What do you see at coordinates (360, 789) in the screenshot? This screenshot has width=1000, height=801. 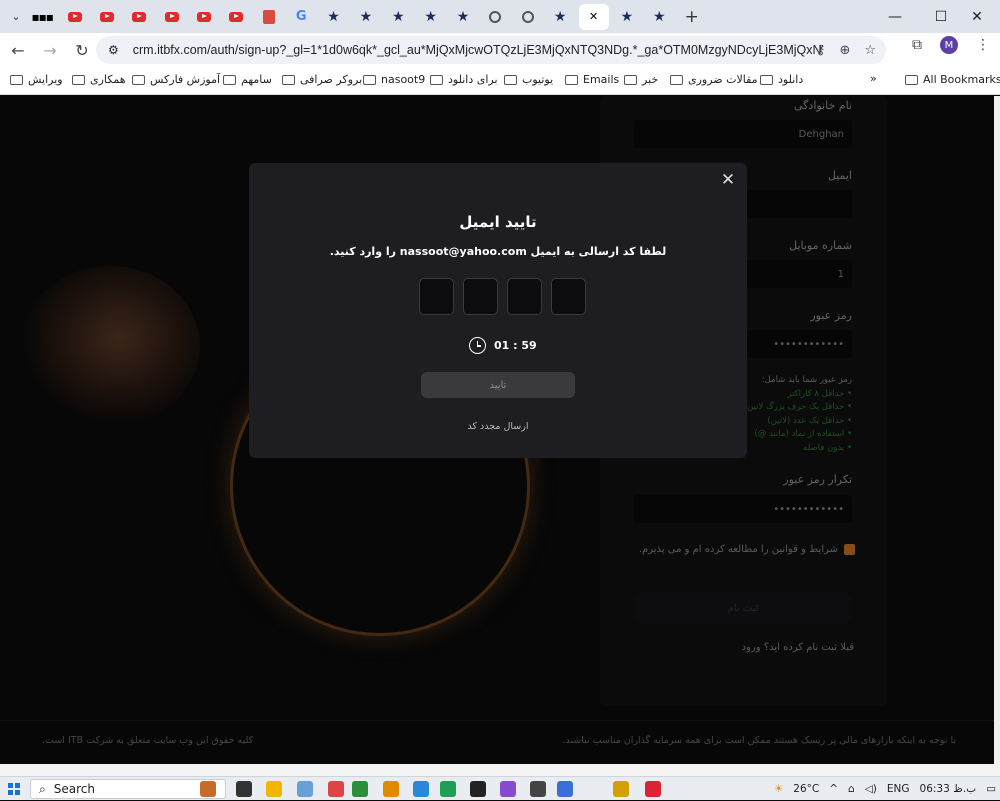 I see `chrome-icon` at bounding box center [360, 789].